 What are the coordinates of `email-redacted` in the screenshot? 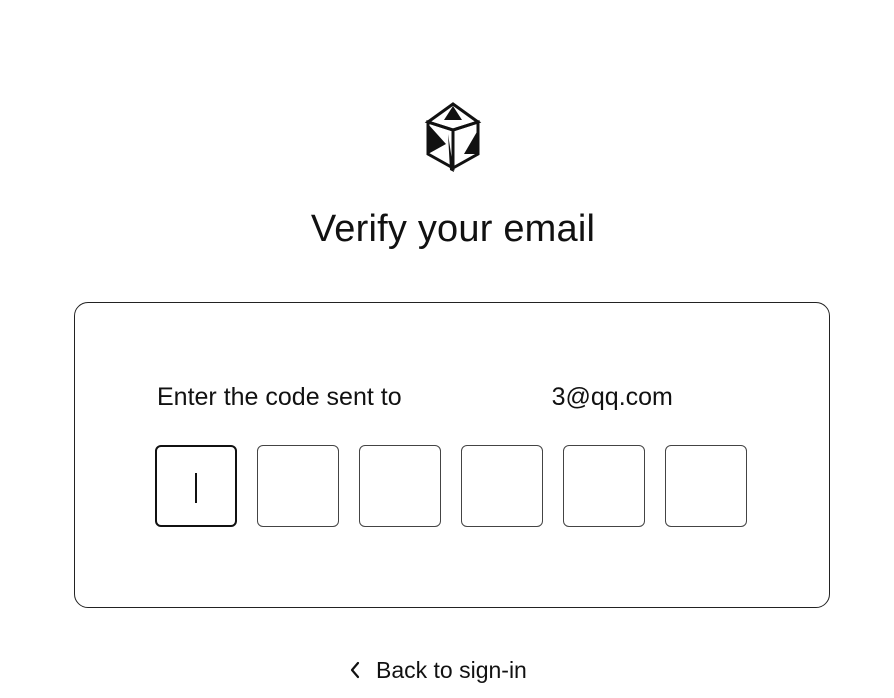 It's located at (476, 398).